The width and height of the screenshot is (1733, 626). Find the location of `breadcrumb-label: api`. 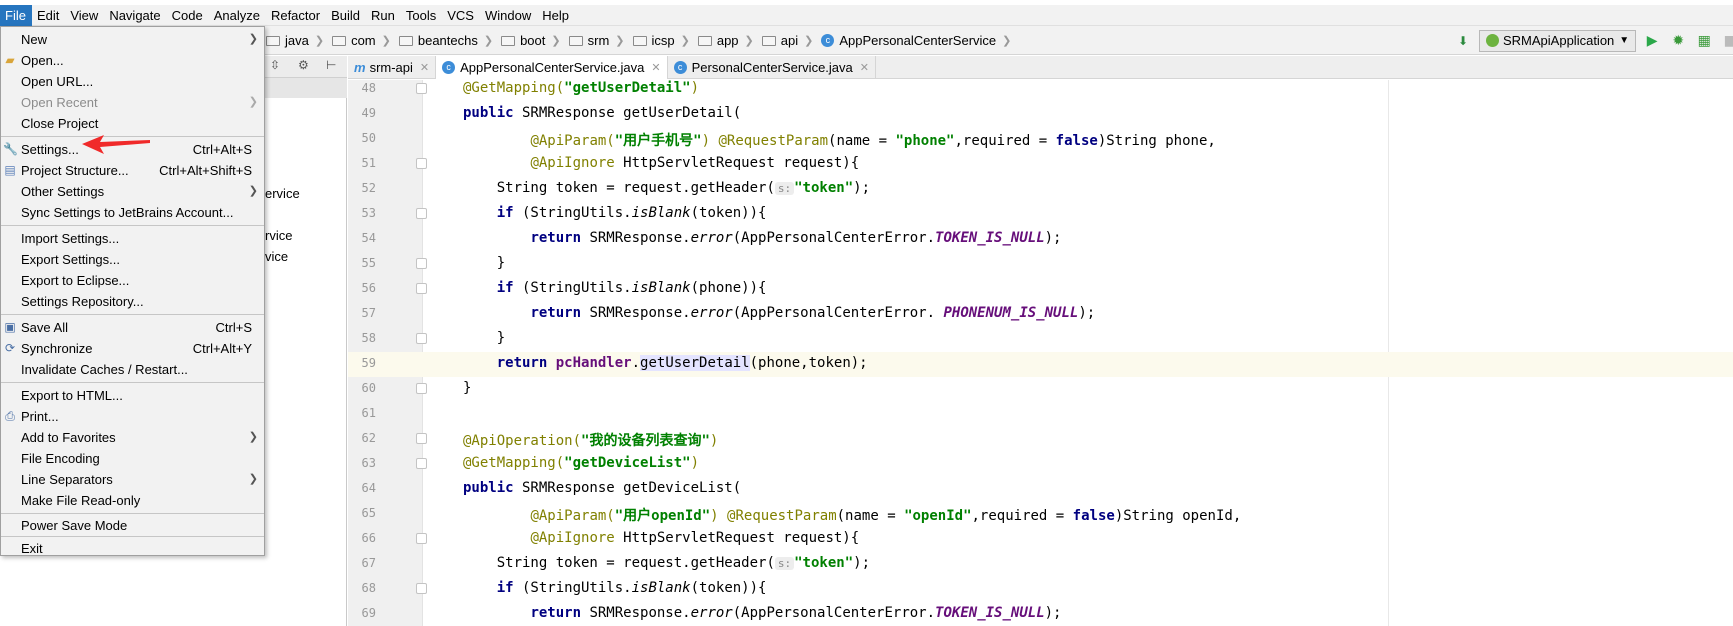

breadcrumb-label: api is located at coordinates (789, 40).